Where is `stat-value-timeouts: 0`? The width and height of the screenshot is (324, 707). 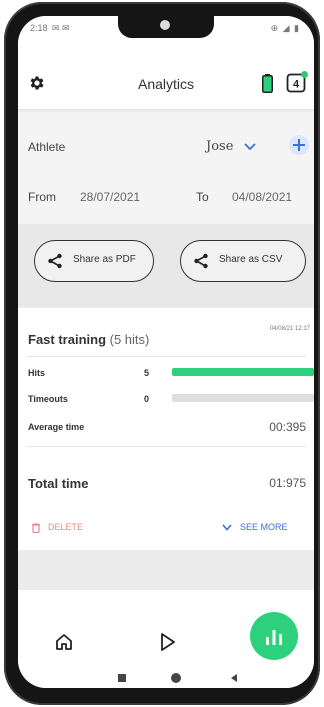
stat-value-timeouts: 0 is located at coordinates (147, 399).